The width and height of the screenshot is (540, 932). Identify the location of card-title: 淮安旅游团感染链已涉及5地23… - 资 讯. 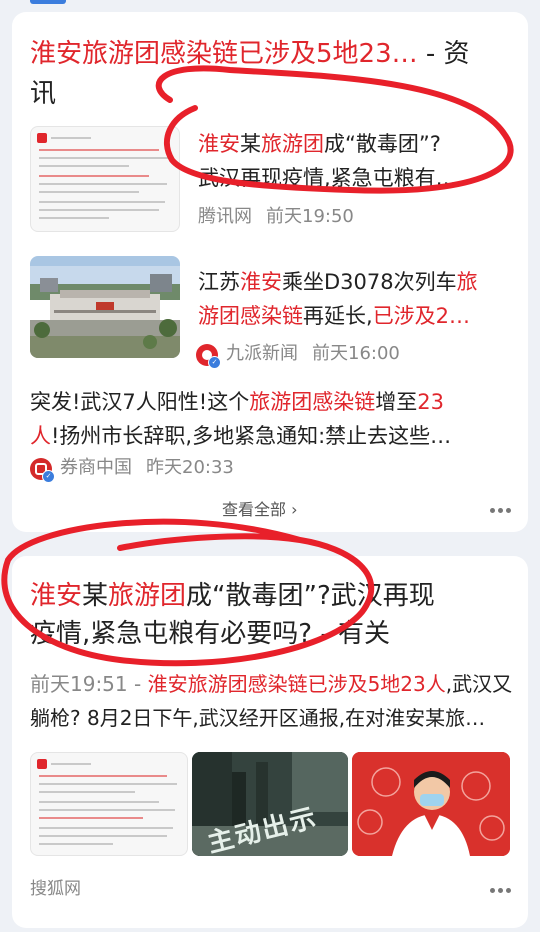
(270, 74).